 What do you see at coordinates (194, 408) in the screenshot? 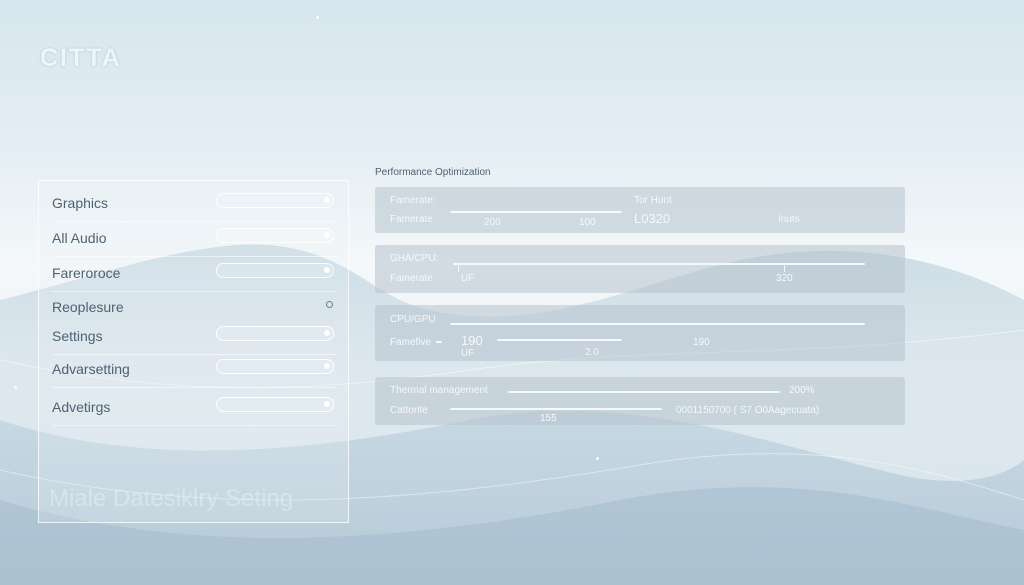
I see `menu-item-advetirgs: Advetirgs` at bounding box center [194, 408].